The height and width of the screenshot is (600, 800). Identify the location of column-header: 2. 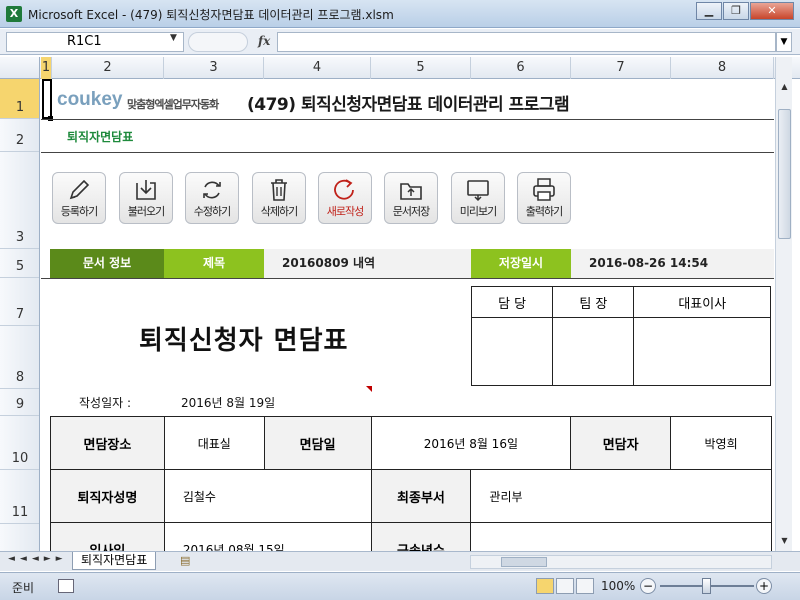
(108, 68).